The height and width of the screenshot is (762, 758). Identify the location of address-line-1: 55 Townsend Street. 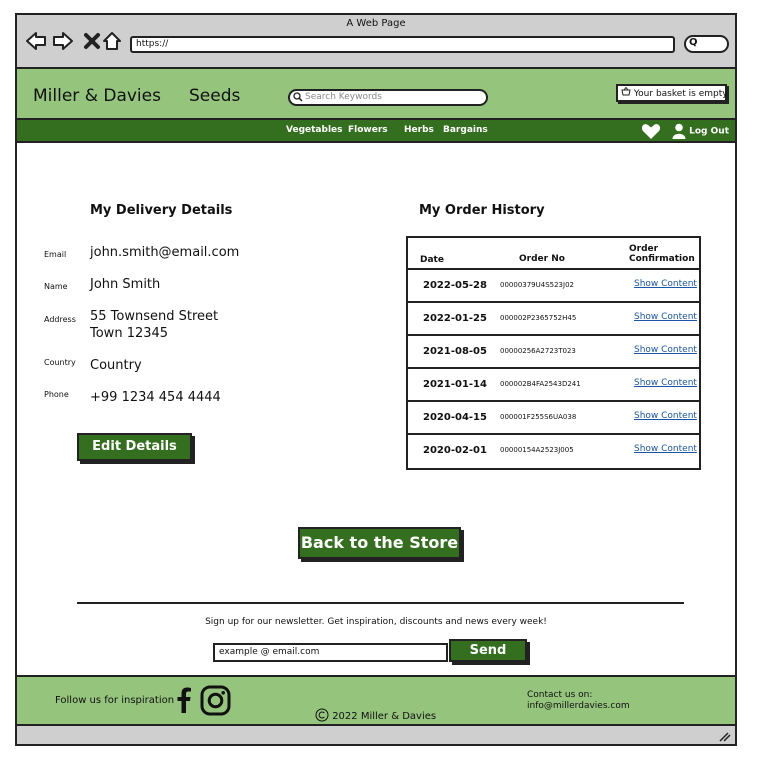
(154, 316).